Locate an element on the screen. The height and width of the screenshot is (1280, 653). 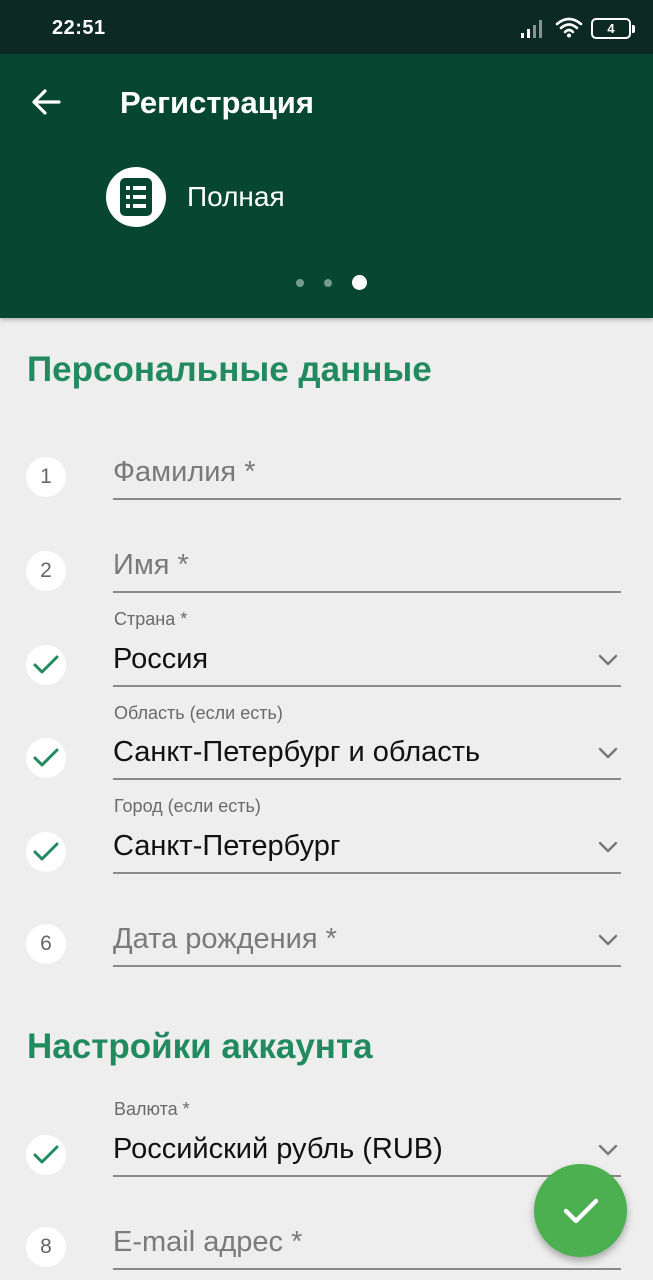
step-marker-8: 8 is located at coordinates (46, 1247).